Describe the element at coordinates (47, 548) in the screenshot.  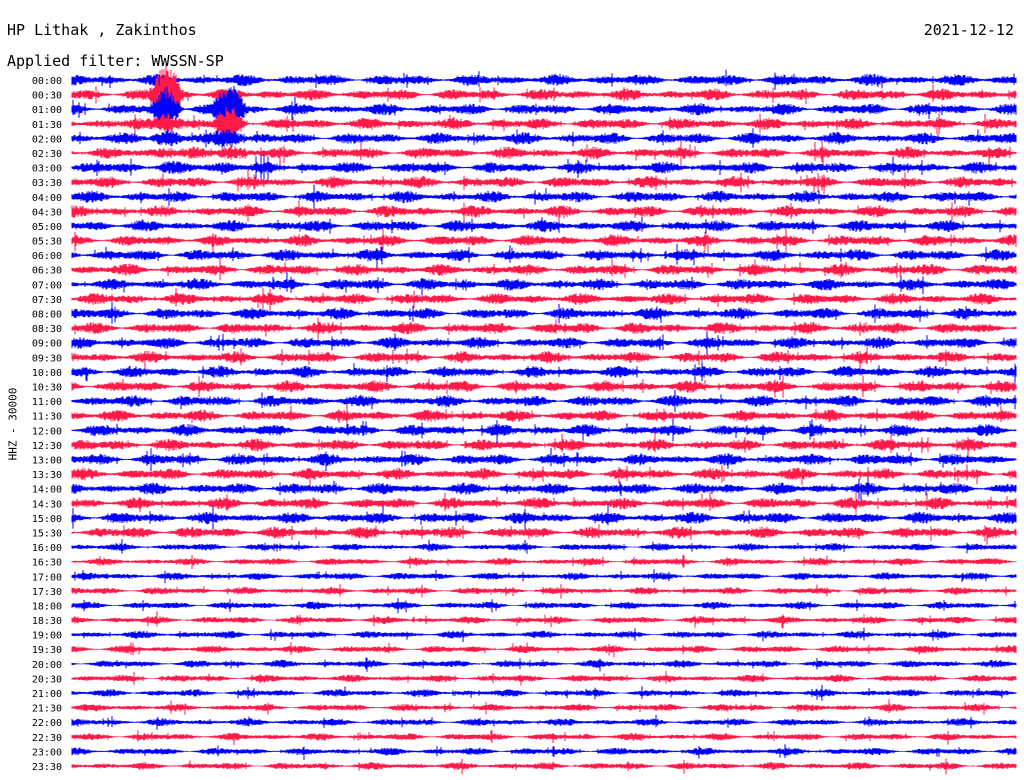
I see `time-label: 16:00` at that location.